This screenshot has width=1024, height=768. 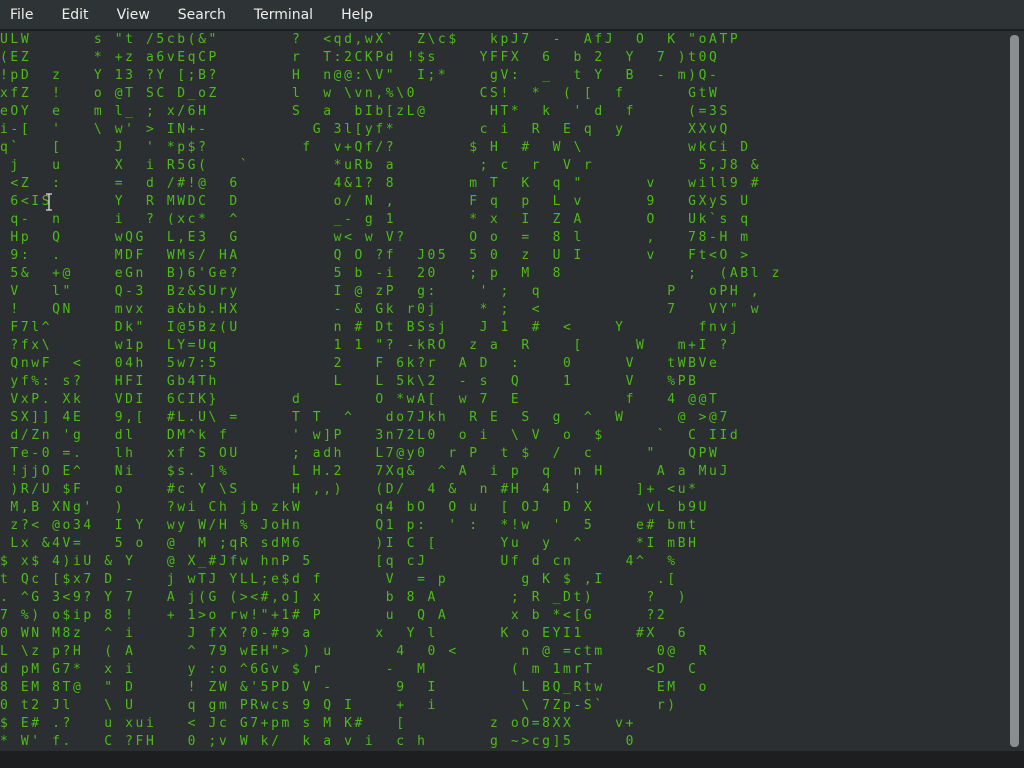 I want to click on menu-edit: Edit, so click(x=74, y=15).